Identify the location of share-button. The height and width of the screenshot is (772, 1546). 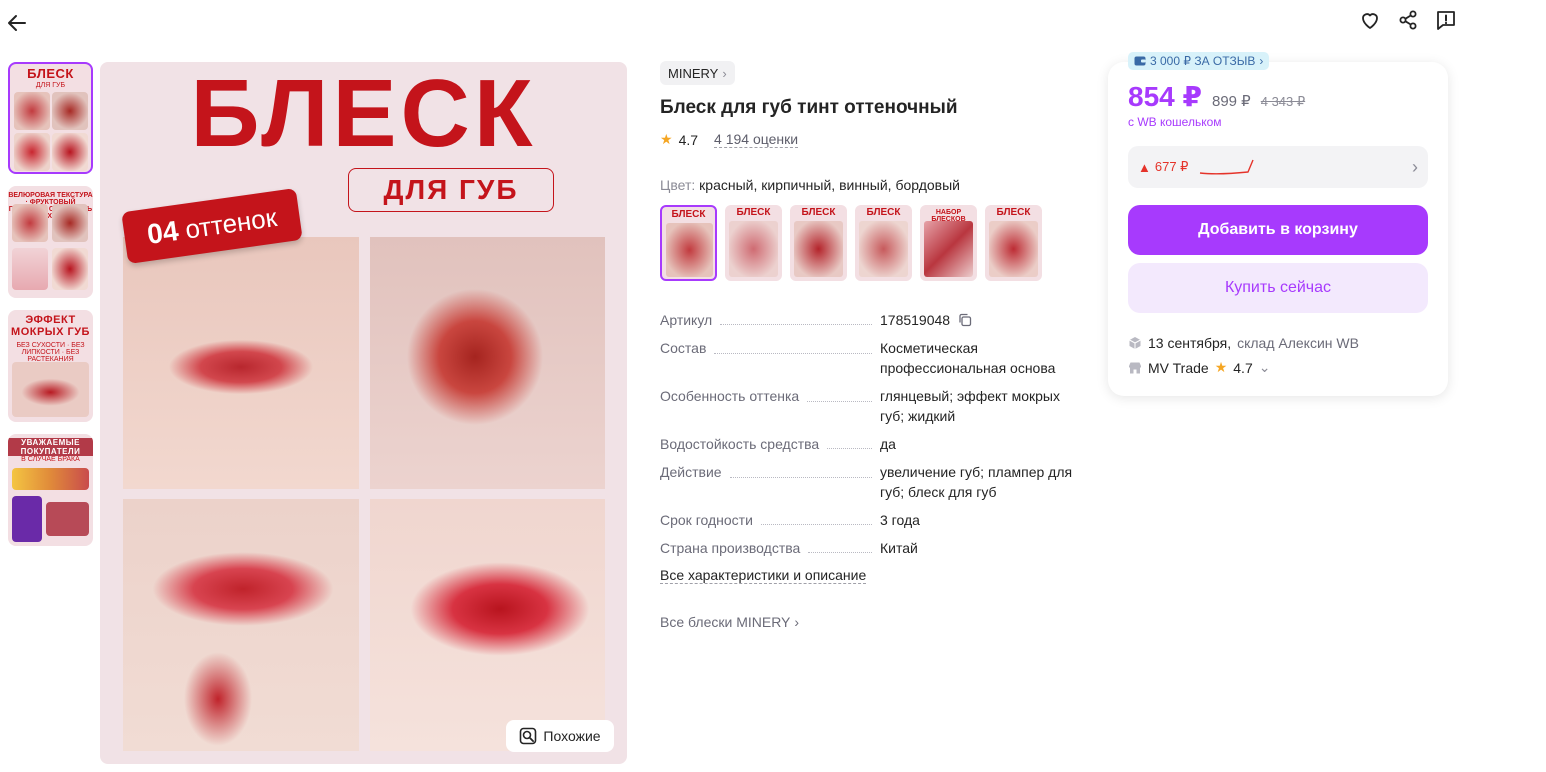
(1408, 20).